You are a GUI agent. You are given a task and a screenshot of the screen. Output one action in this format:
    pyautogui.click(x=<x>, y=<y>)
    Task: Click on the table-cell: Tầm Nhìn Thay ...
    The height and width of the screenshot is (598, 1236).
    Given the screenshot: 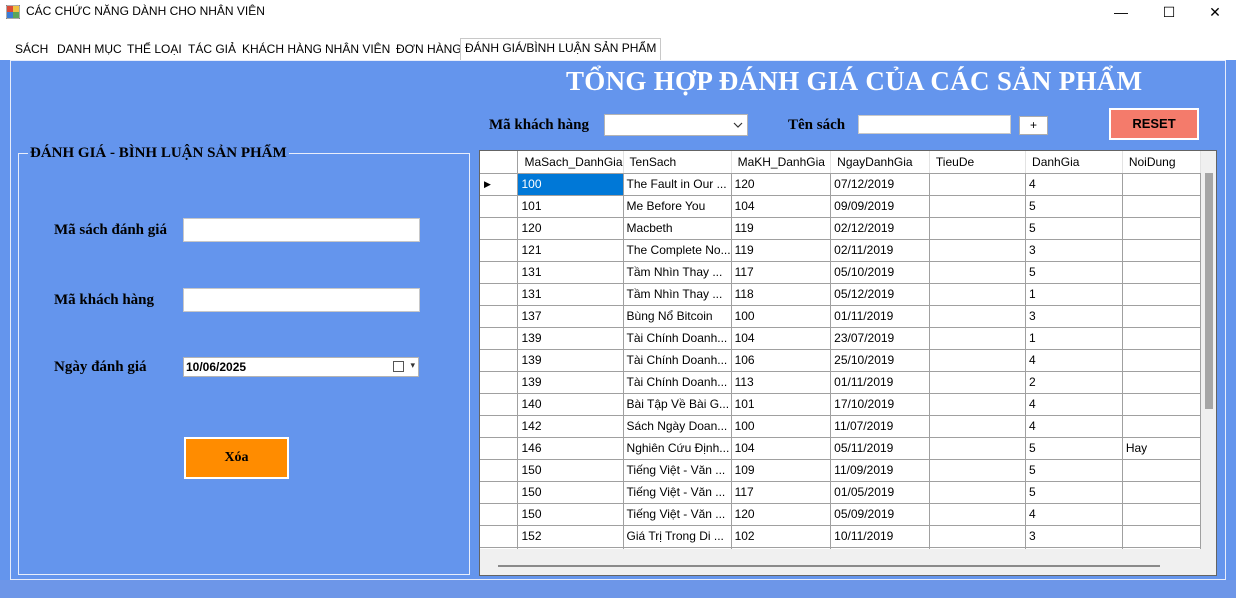 What is the action you would take?
    pyautogui.click(x=677, y=294)
    